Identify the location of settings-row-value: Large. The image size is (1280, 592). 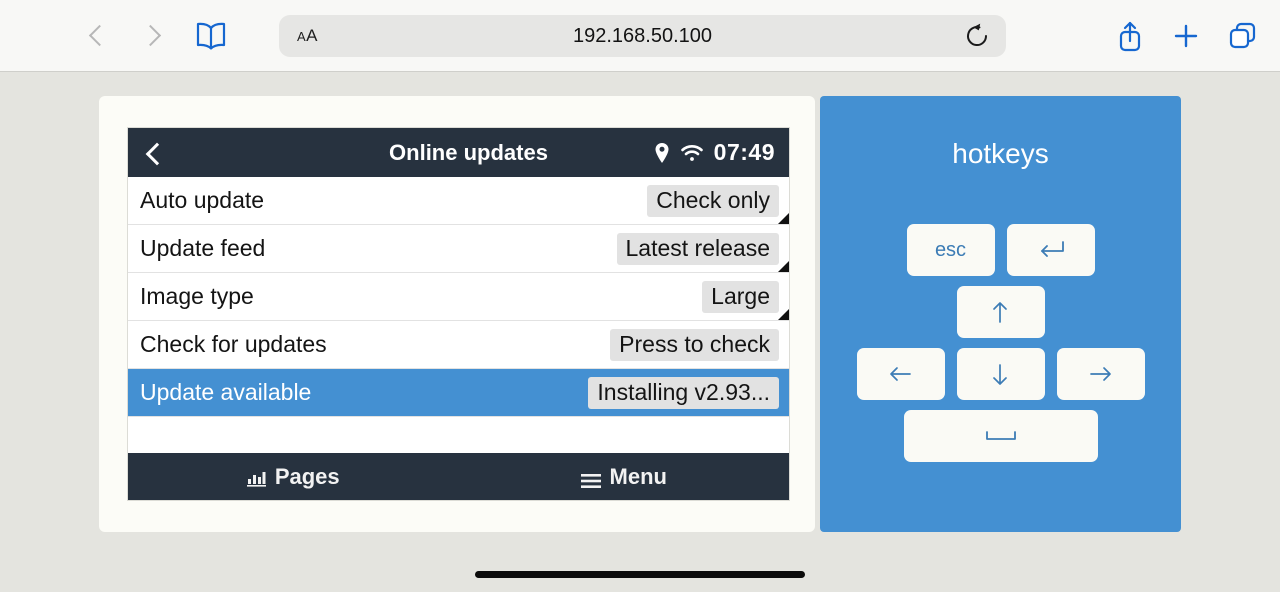
(740, 296).